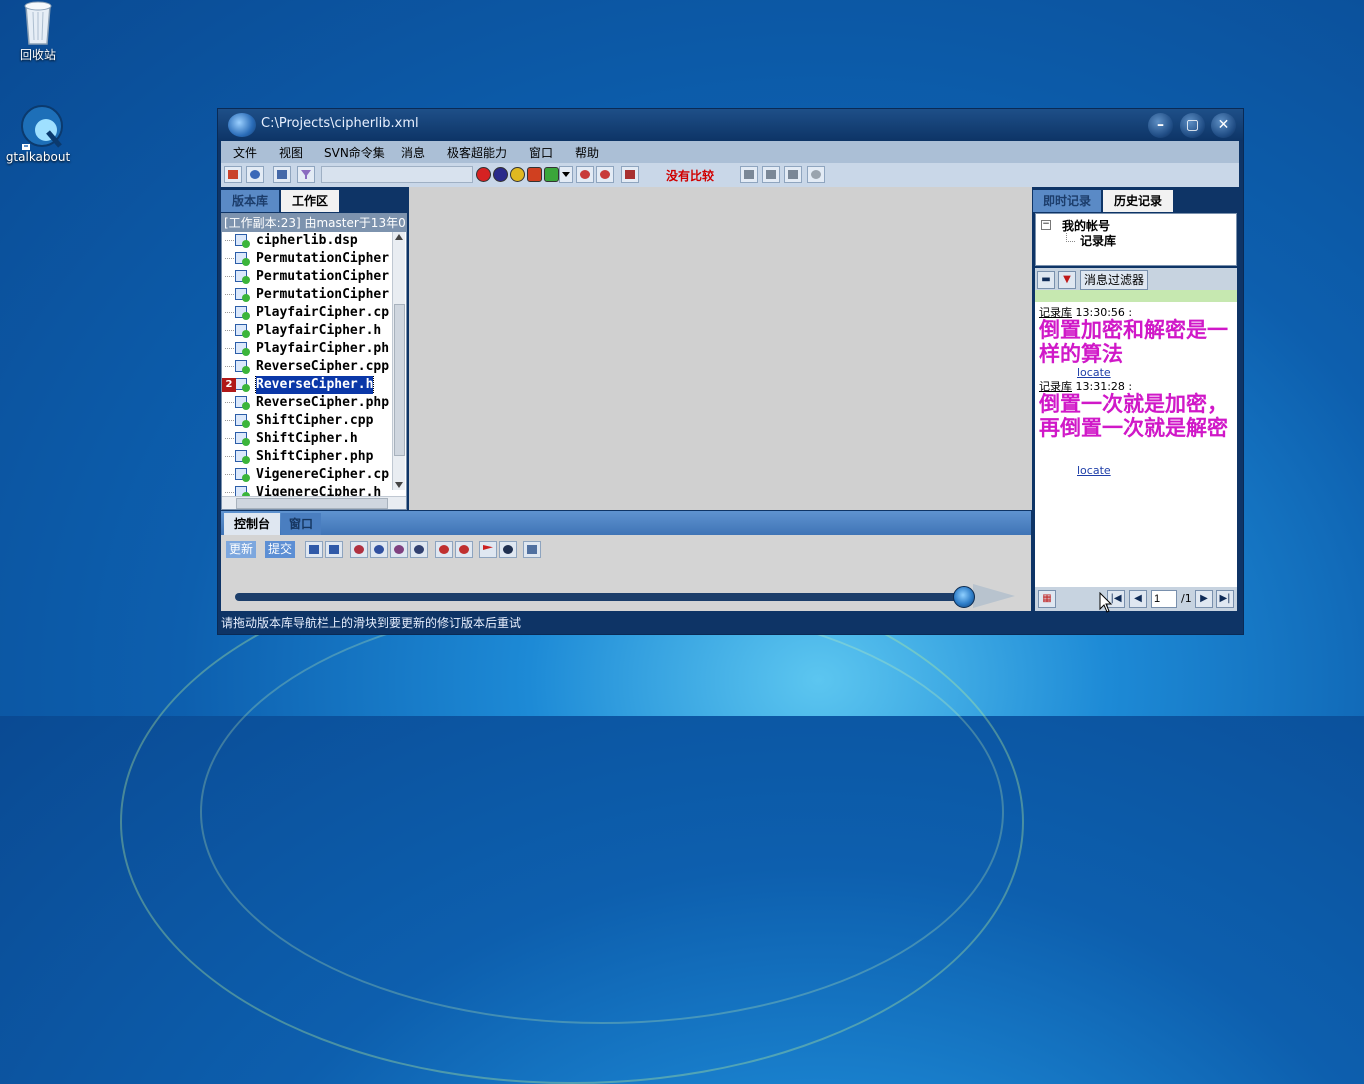 This screenshot has width=1364, height=1084. Describe the element at coordinates (307, 403) in the screenshot. I see `file-row: ReverseCipher.php` at that location.